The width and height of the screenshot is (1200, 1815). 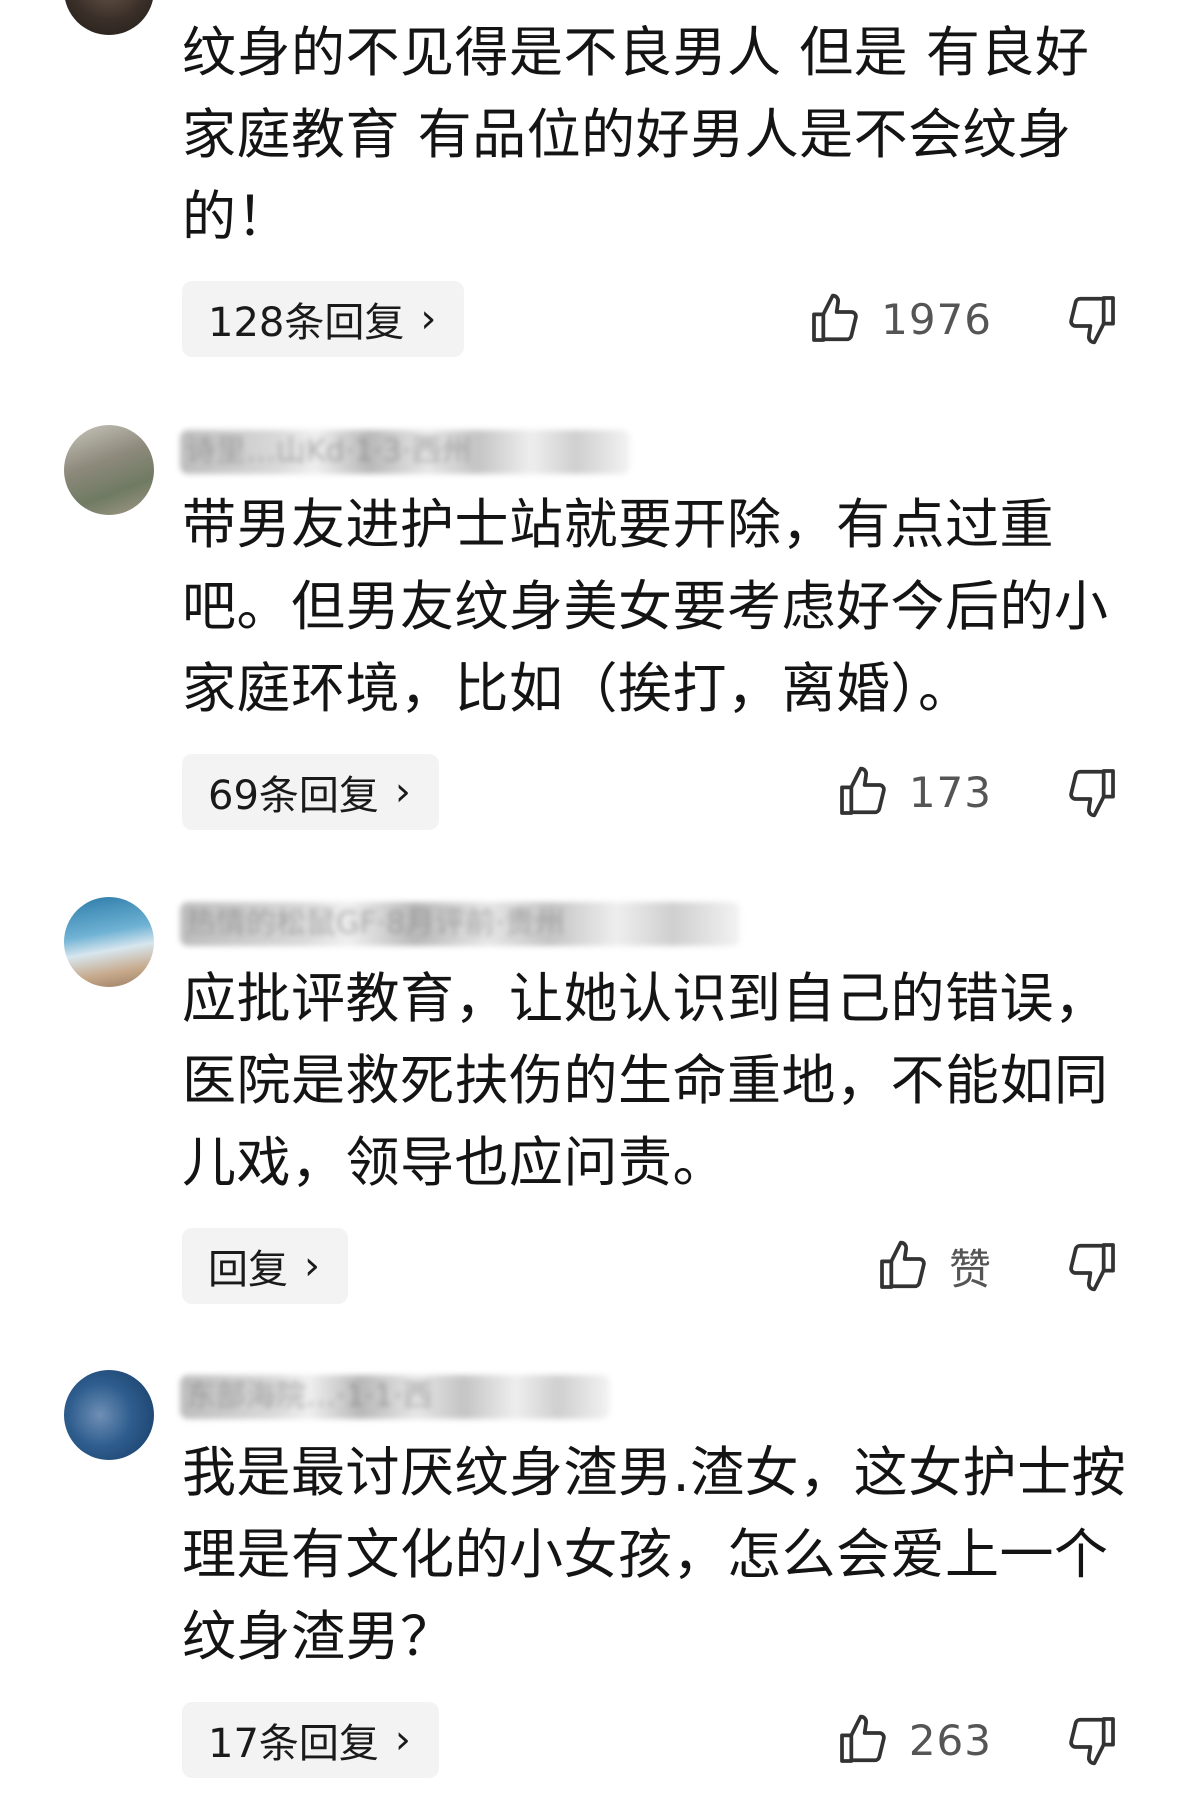 I want to click on like-button: 173, so click(x=913, y=792).